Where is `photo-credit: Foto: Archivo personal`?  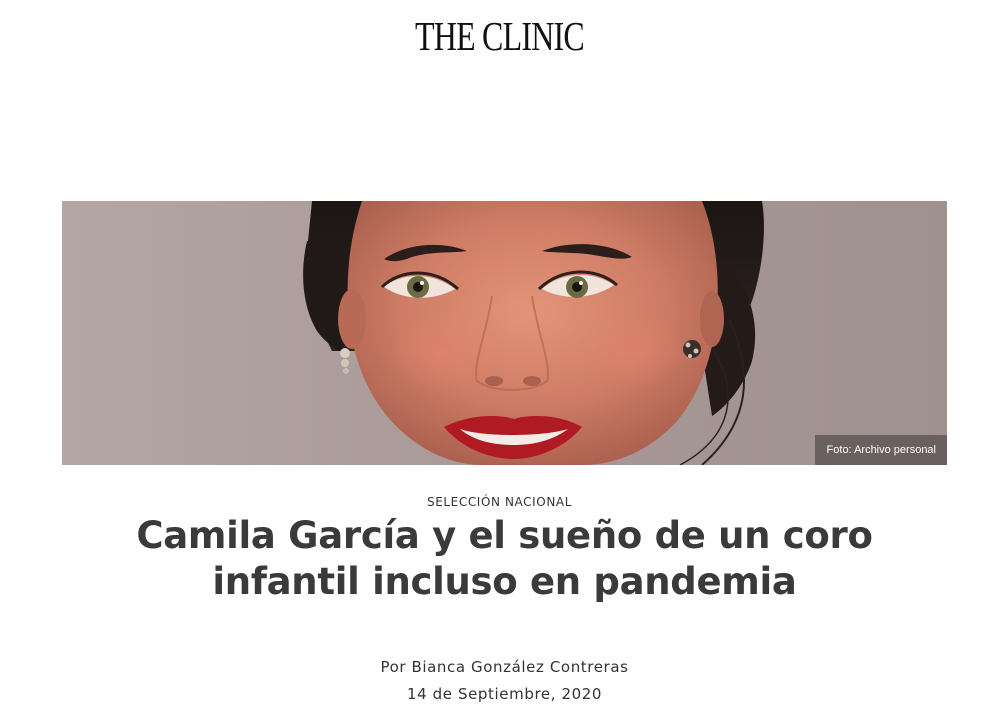 photo-credit: Foto: Archivo personal is located at coordinates (880, 450).